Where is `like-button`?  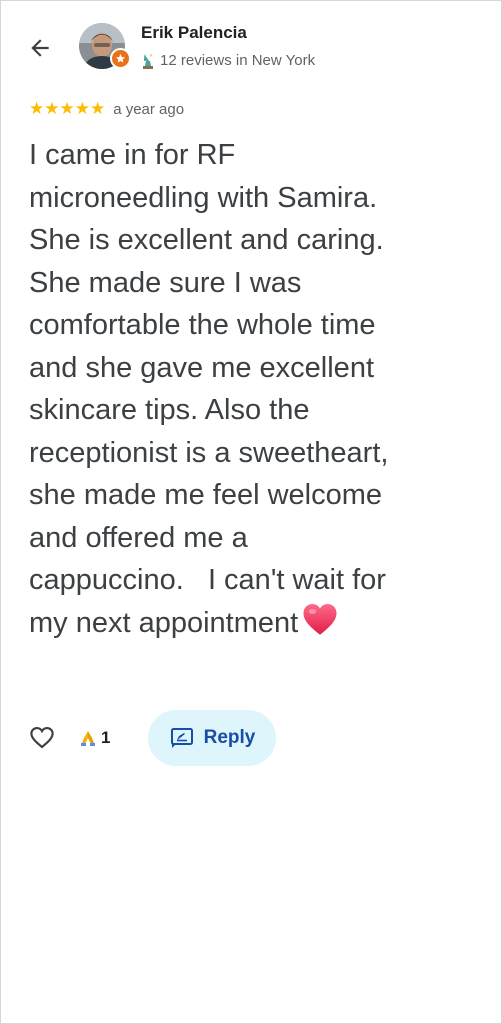 like-button is located at coordinates (42, 738).